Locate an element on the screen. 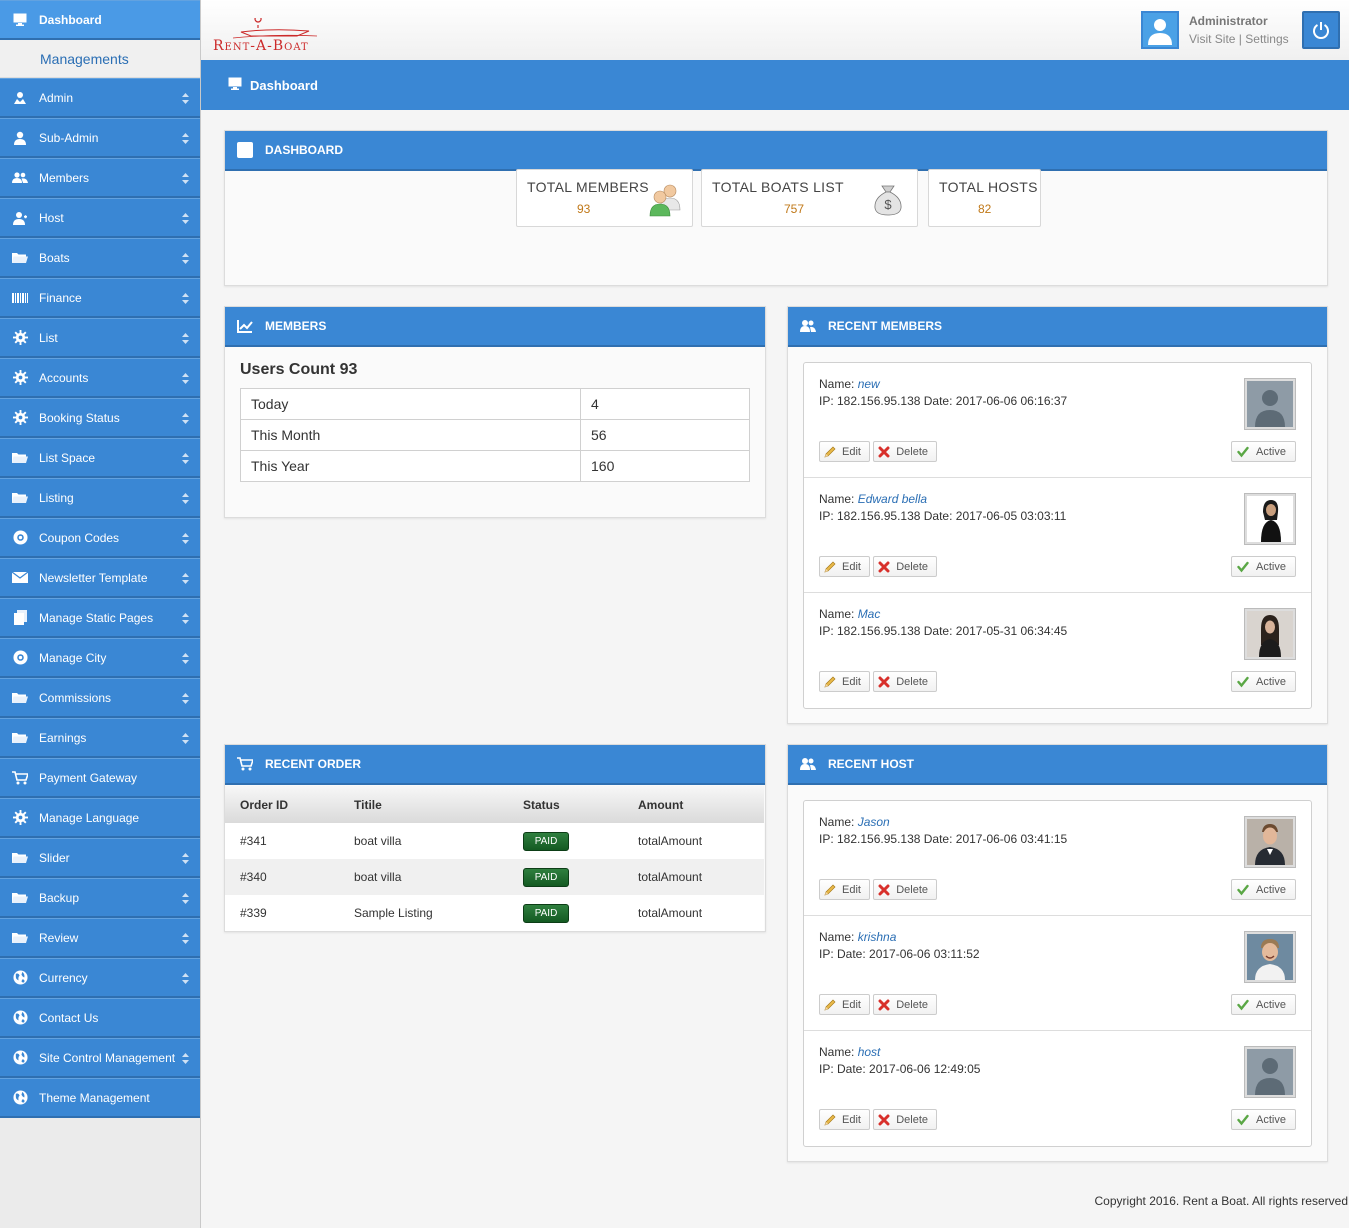 This screenshot has height=1228, width=1349. sidebar-item-host: Host is located at coordinates (100, 218).